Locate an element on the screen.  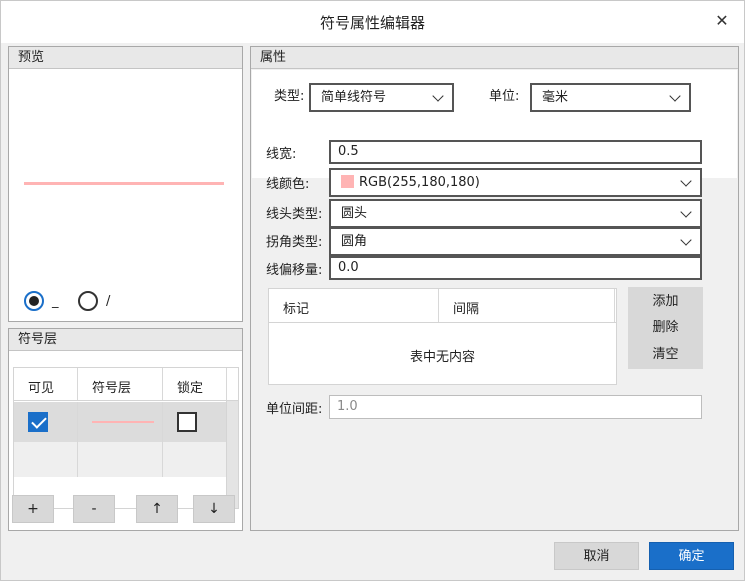
preview-header: 预览 is located at coordinates (125, 58).